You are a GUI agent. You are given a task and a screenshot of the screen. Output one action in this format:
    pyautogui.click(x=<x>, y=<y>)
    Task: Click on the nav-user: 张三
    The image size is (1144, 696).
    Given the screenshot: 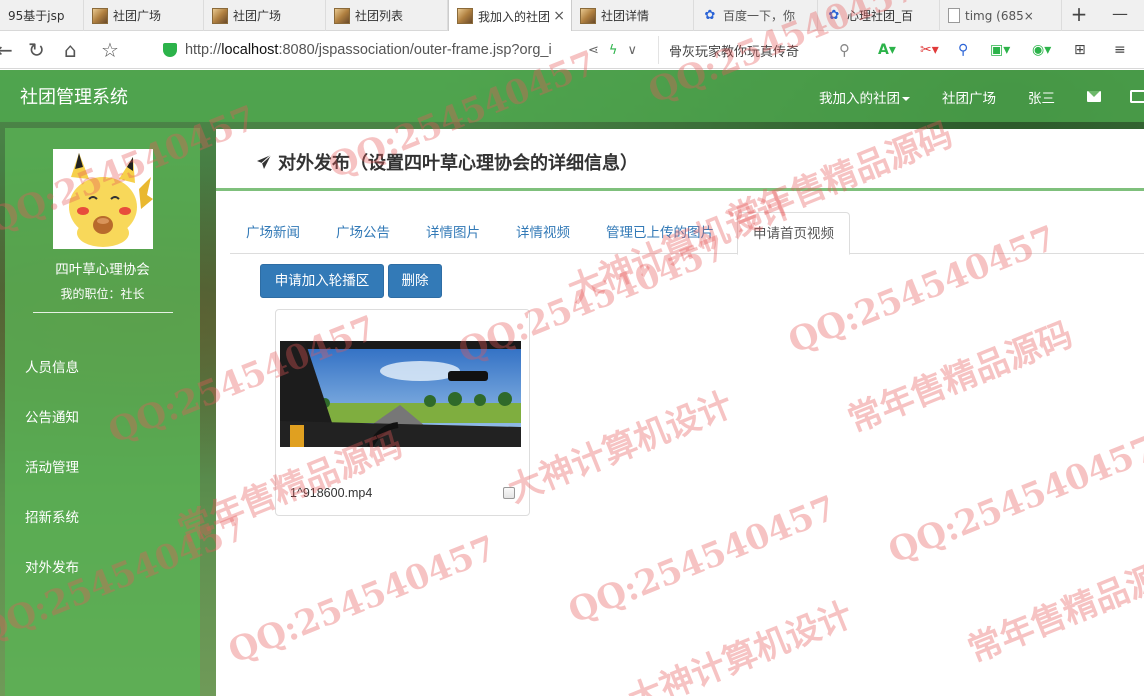 What is the action you would take?
    pyautogui.click(x=1041, y=97)
    